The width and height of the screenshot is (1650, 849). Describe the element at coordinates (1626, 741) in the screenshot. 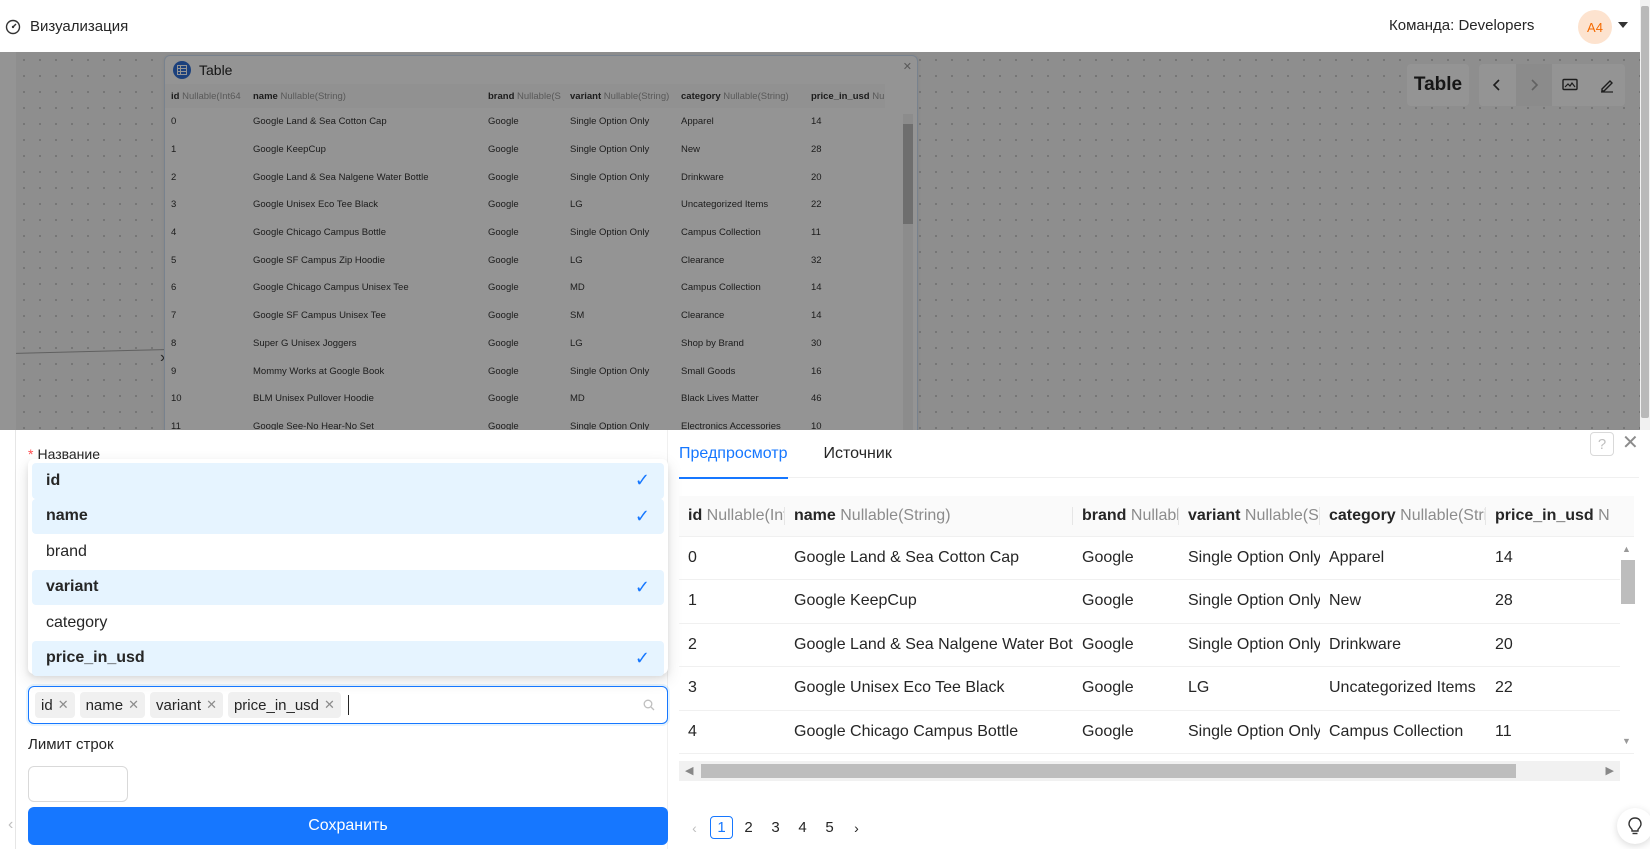

I see `scroll-down-icon: ▼` at that location.